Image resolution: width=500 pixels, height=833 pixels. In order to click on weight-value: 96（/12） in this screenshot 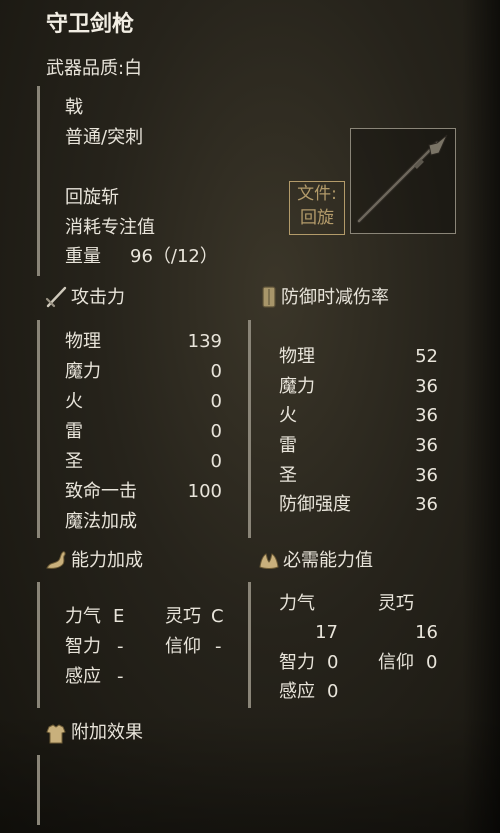, I will do `click(174, 256)`.